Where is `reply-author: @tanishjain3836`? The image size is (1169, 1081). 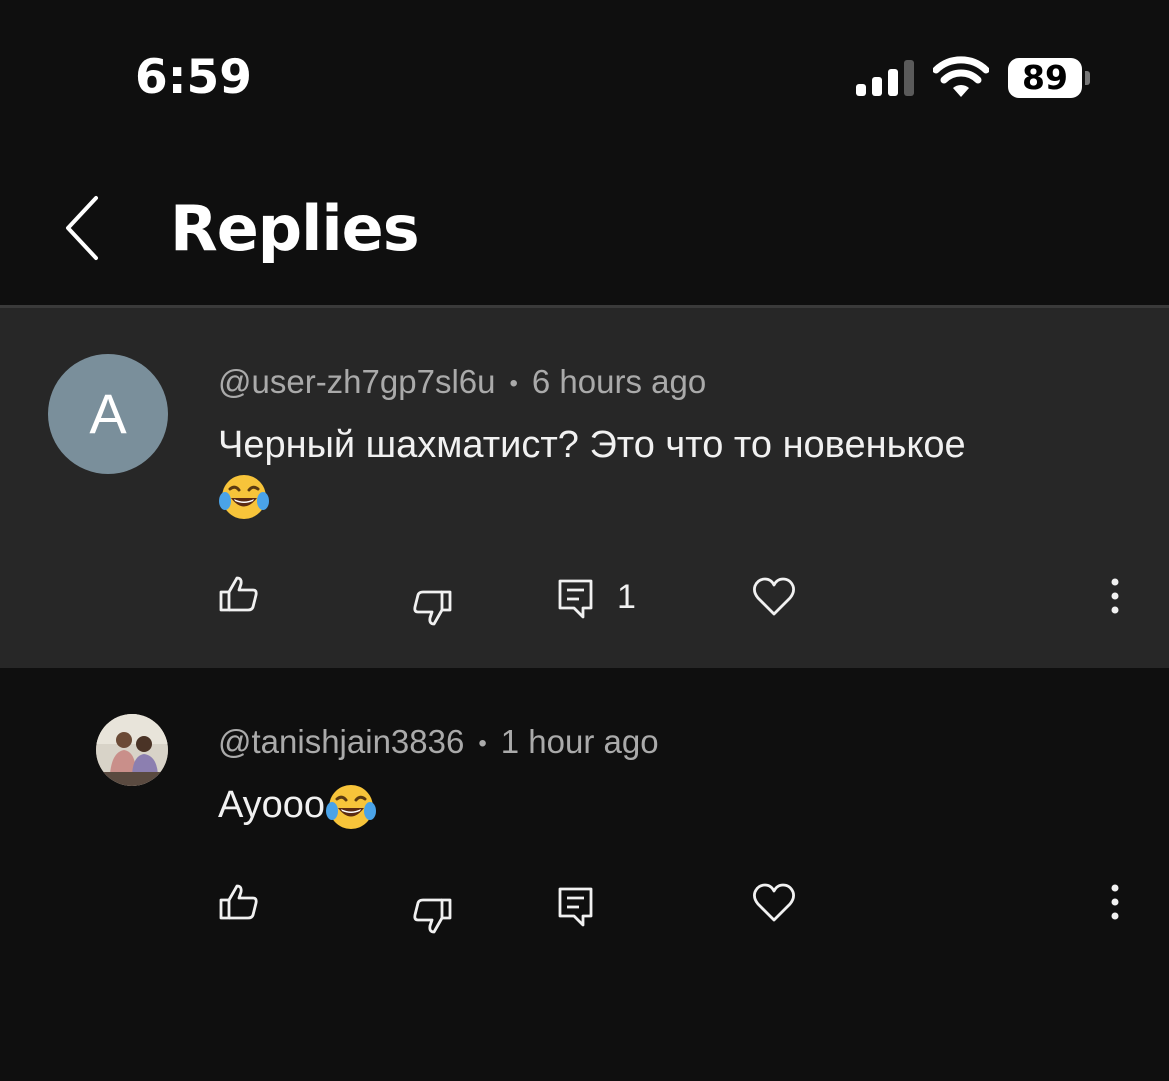
reply-author: @tanishjain3836 is located at coordinates (341, 741).